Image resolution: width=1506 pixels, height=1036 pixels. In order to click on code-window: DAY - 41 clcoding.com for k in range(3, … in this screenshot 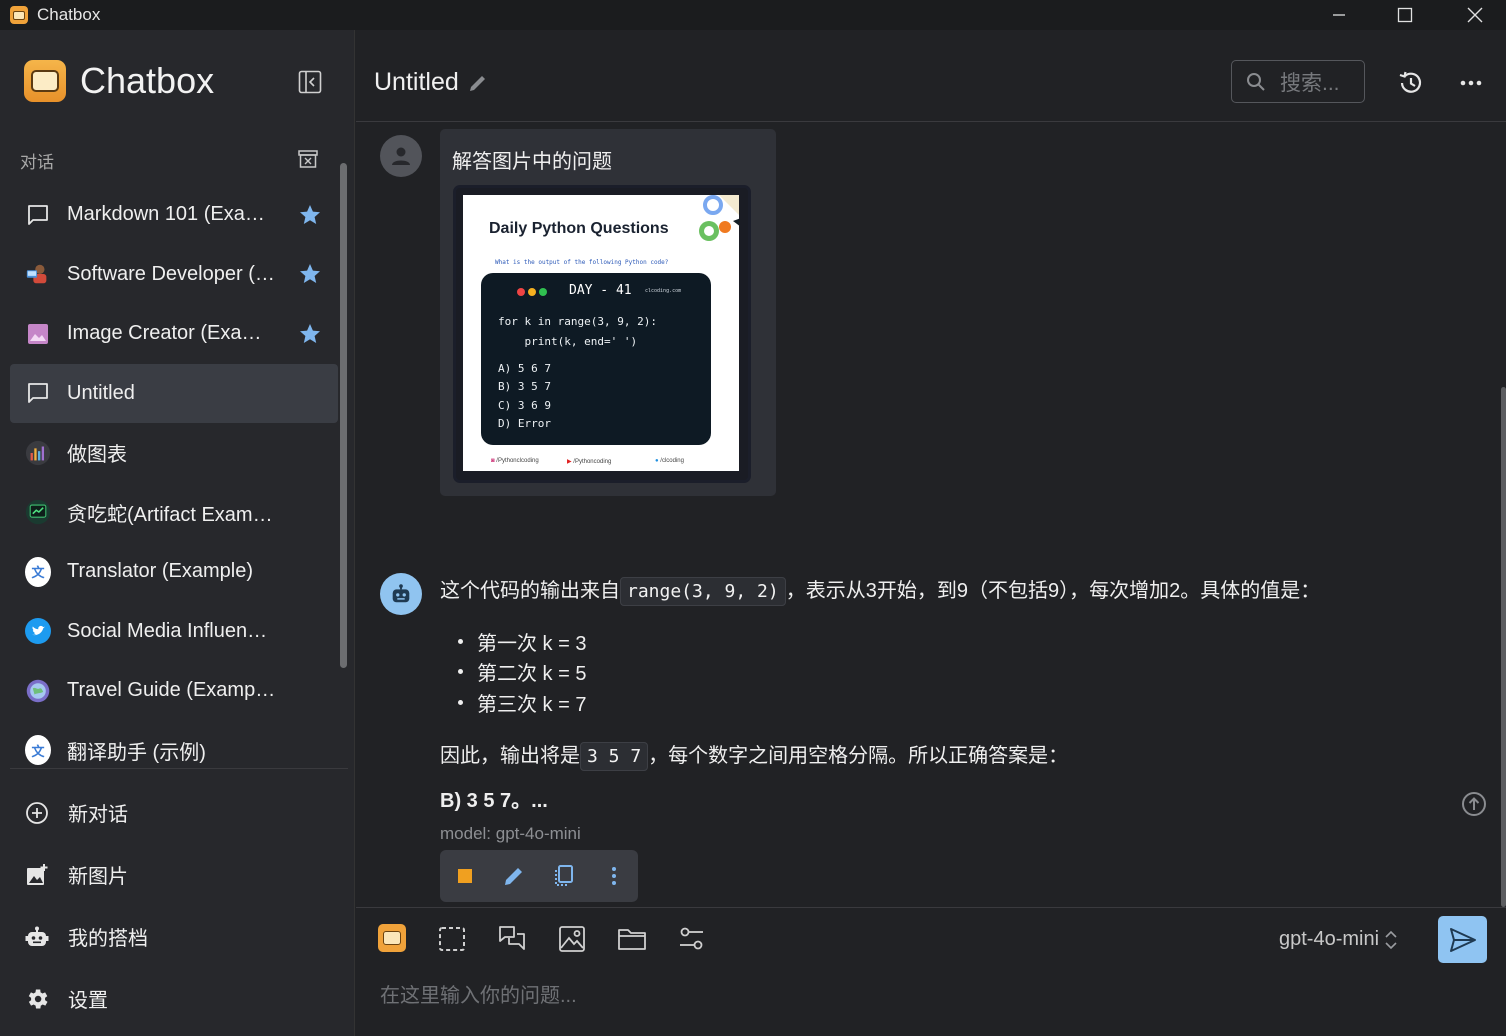, I will do `click(596, 359)`.